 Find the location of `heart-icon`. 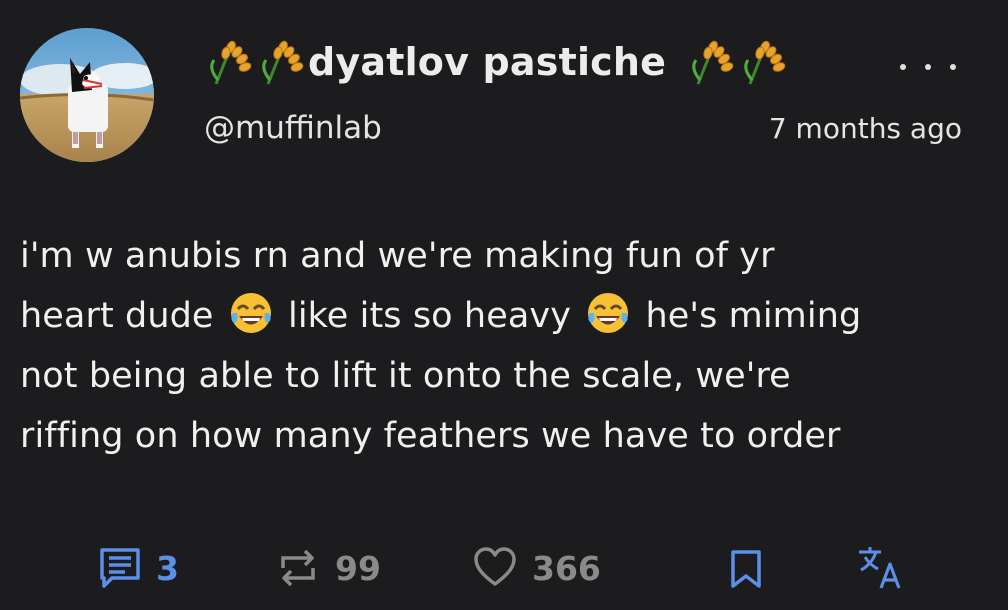

heart-icon is located at coordinates (495, 566).